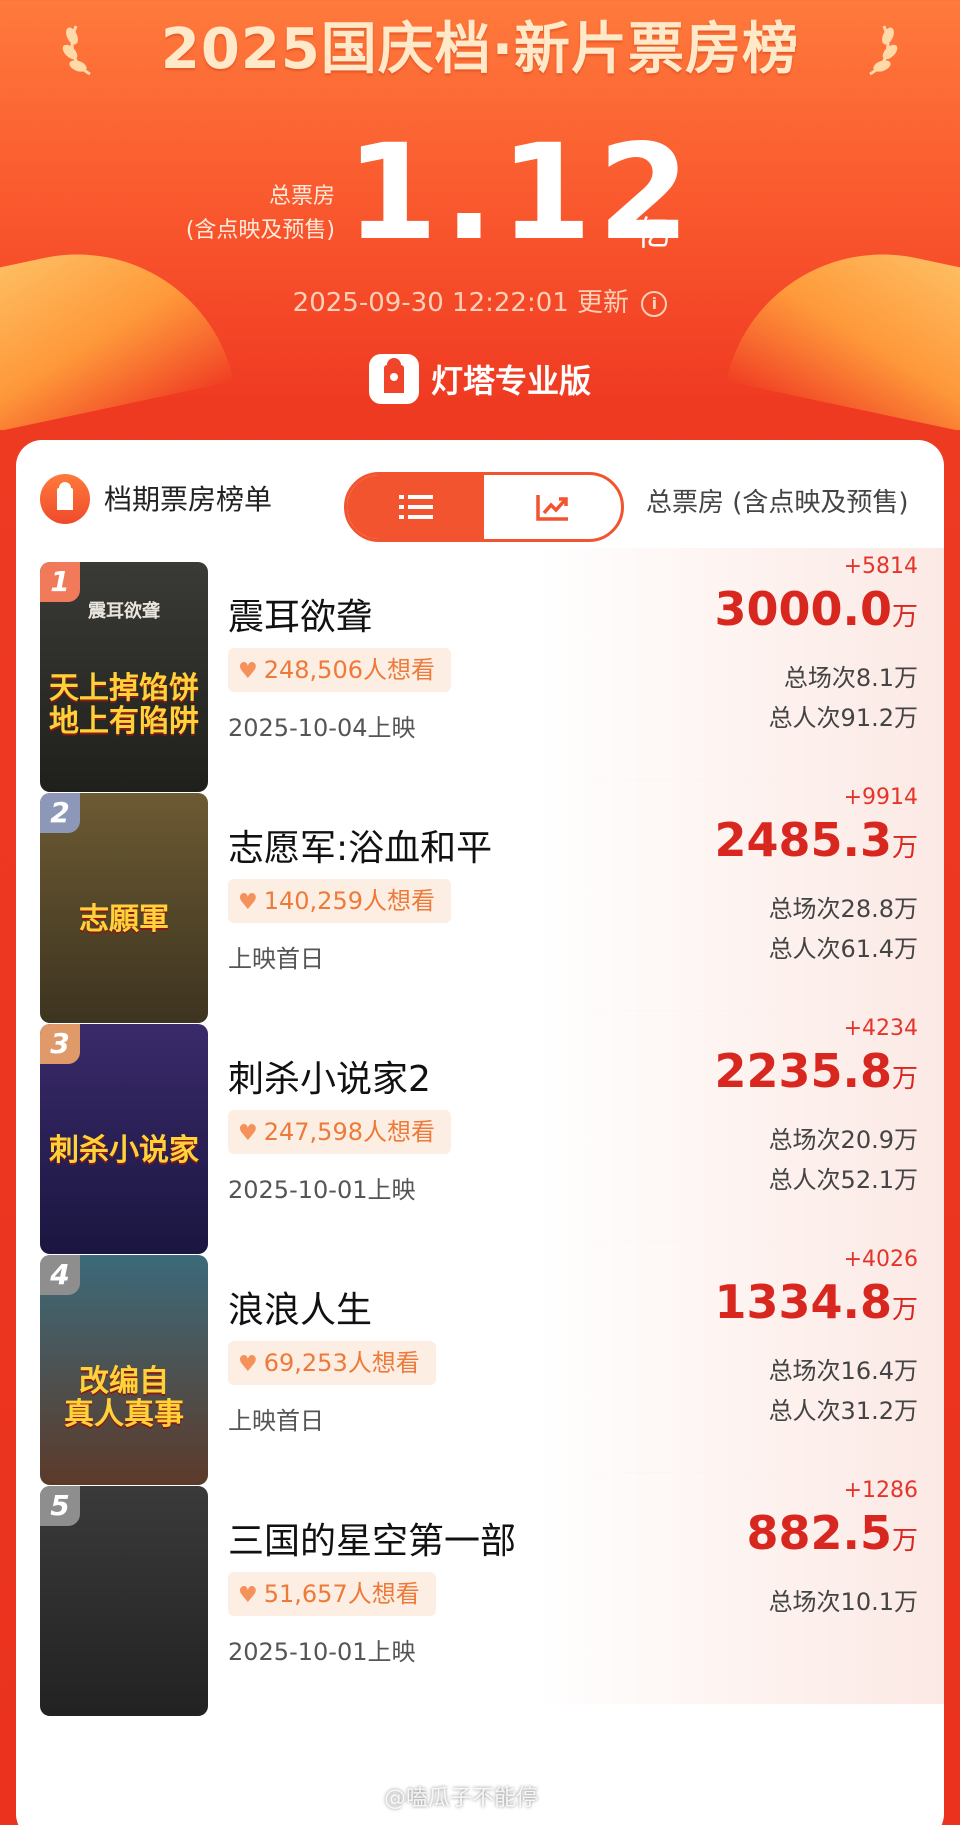 The height and width of the screenshot is (1825, 960). I want to click on box-office-gross: 1334.8万, so click(816, 1302).